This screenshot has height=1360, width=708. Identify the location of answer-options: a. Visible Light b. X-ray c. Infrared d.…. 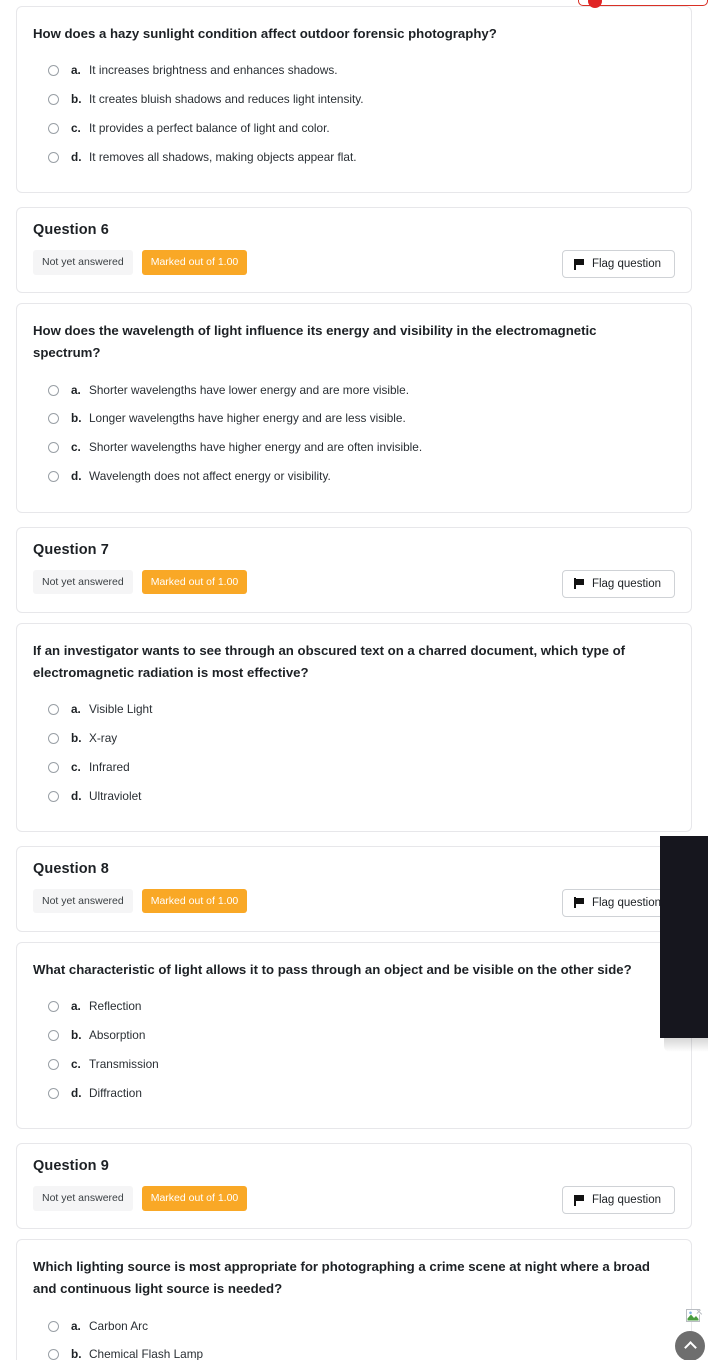
(354, 753).